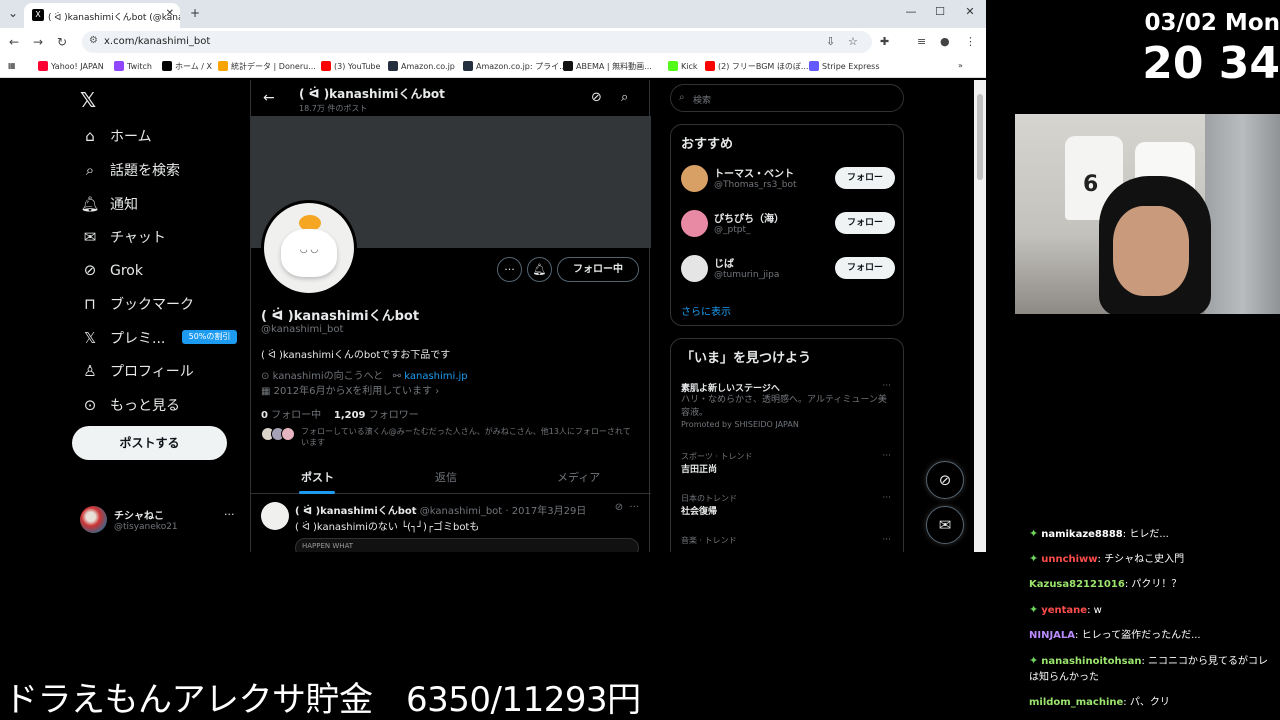 The width and height of the screenshot is (1280, 720). Describe the element at coordinates (115, 138) in the screenshot. I see `nav-home: ⌂ ホーム` at that location.